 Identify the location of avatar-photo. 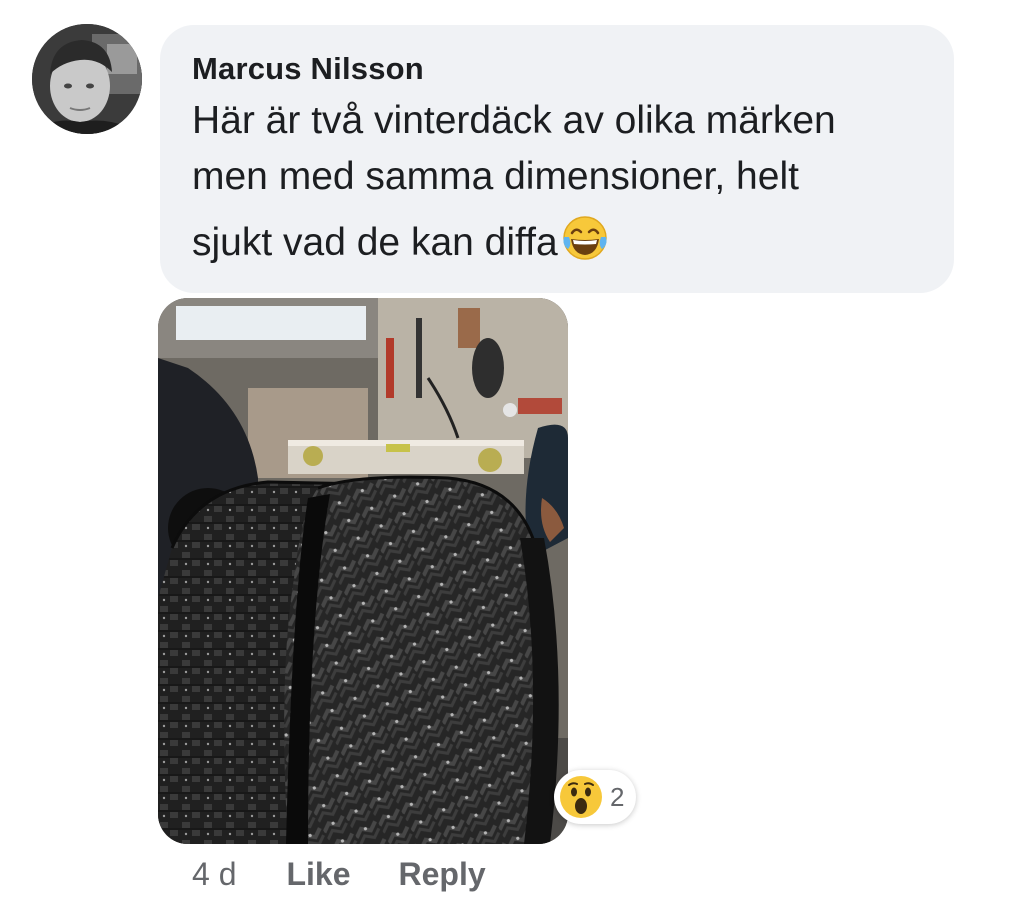
(87, 79).